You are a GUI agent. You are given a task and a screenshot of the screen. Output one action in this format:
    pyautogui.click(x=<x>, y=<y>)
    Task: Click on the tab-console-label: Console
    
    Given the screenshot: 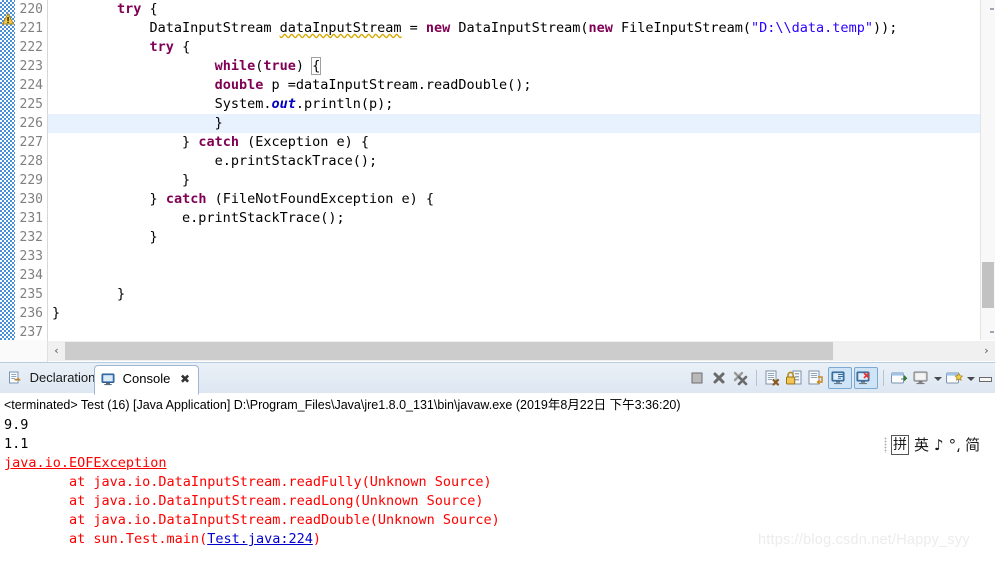 What is the action you would take?
    pyautogui.click(x=146, y=378)
    